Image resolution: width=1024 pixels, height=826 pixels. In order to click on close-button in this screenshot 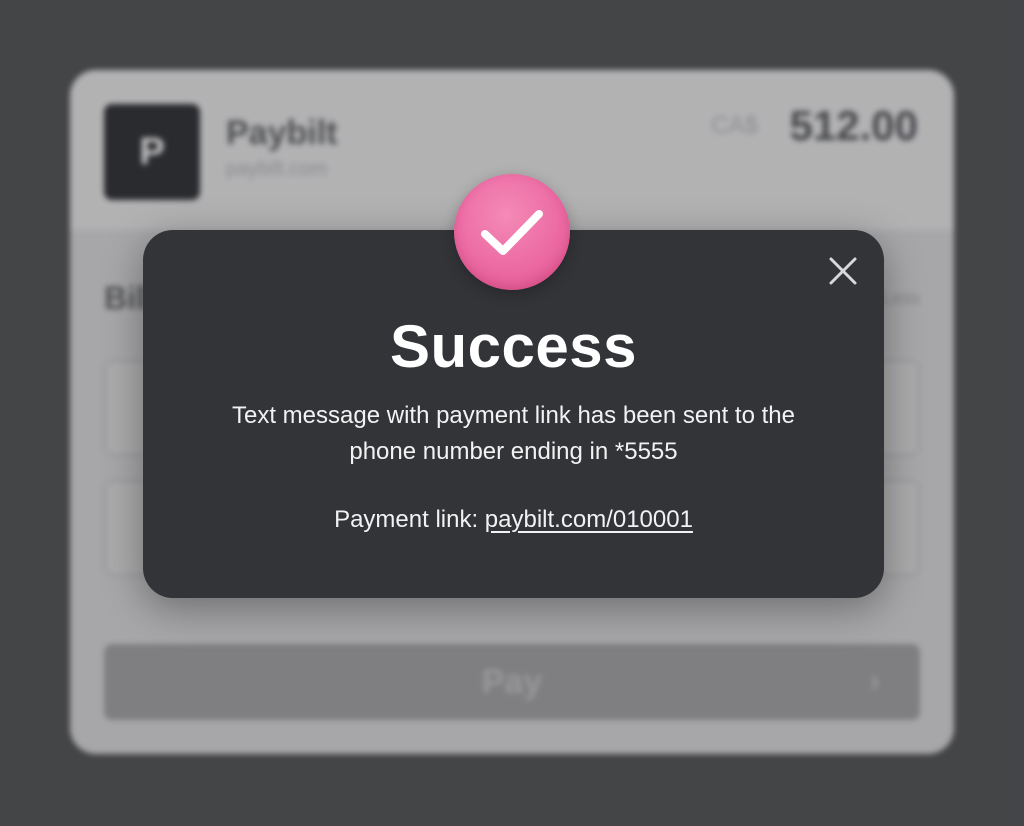, I will do `click(843, 271)`.